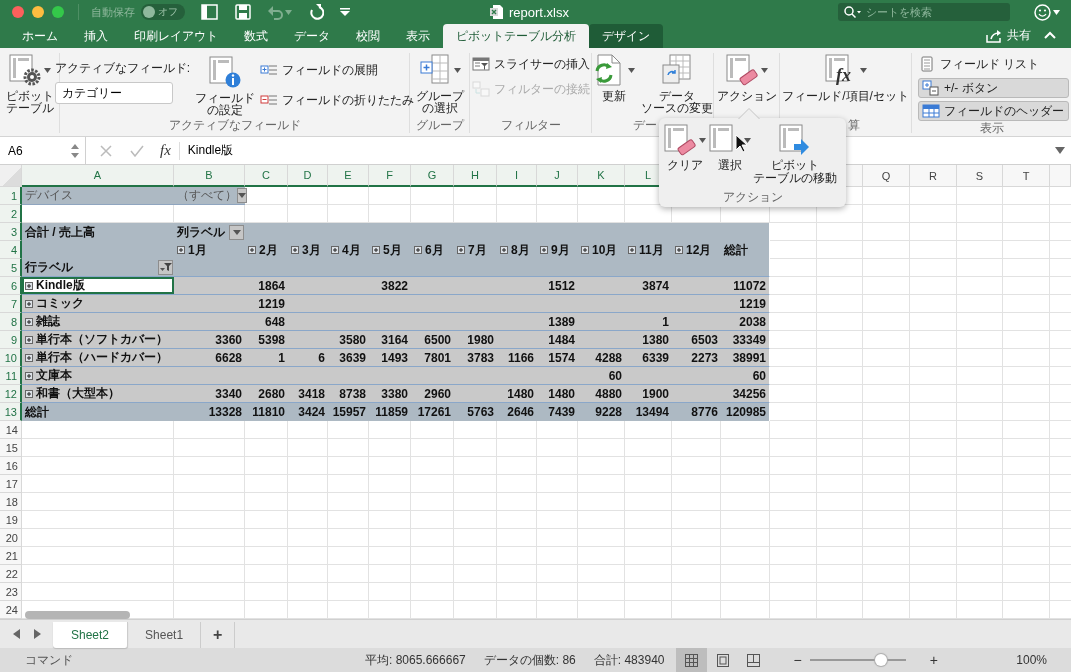  I want to click on autosave-label: 自動保存, so click(113, 12).